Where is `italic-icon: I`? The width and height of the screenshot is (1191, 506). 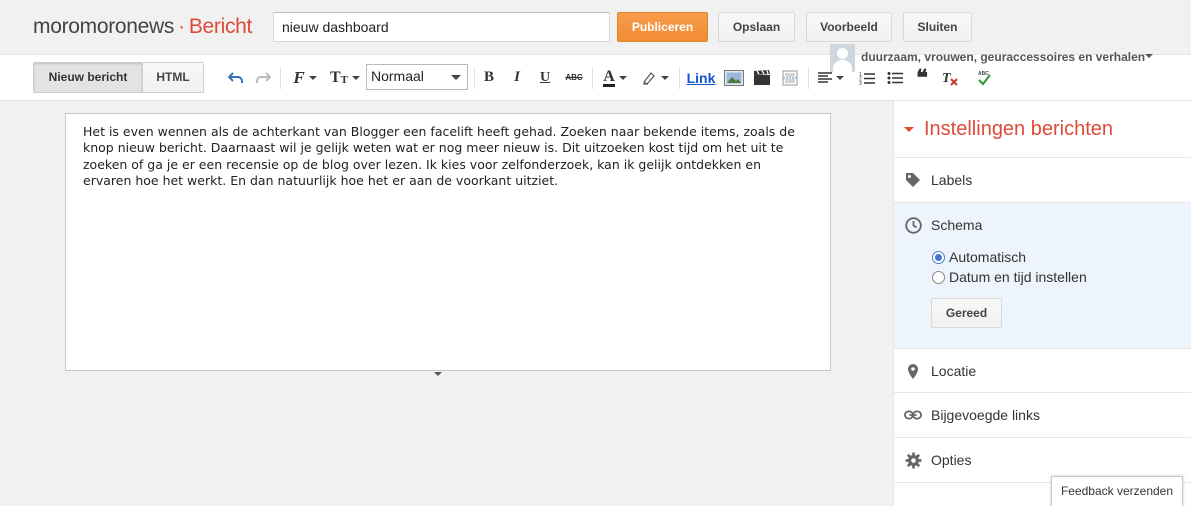
italic-icon: I is located at coordinates (517, 77).